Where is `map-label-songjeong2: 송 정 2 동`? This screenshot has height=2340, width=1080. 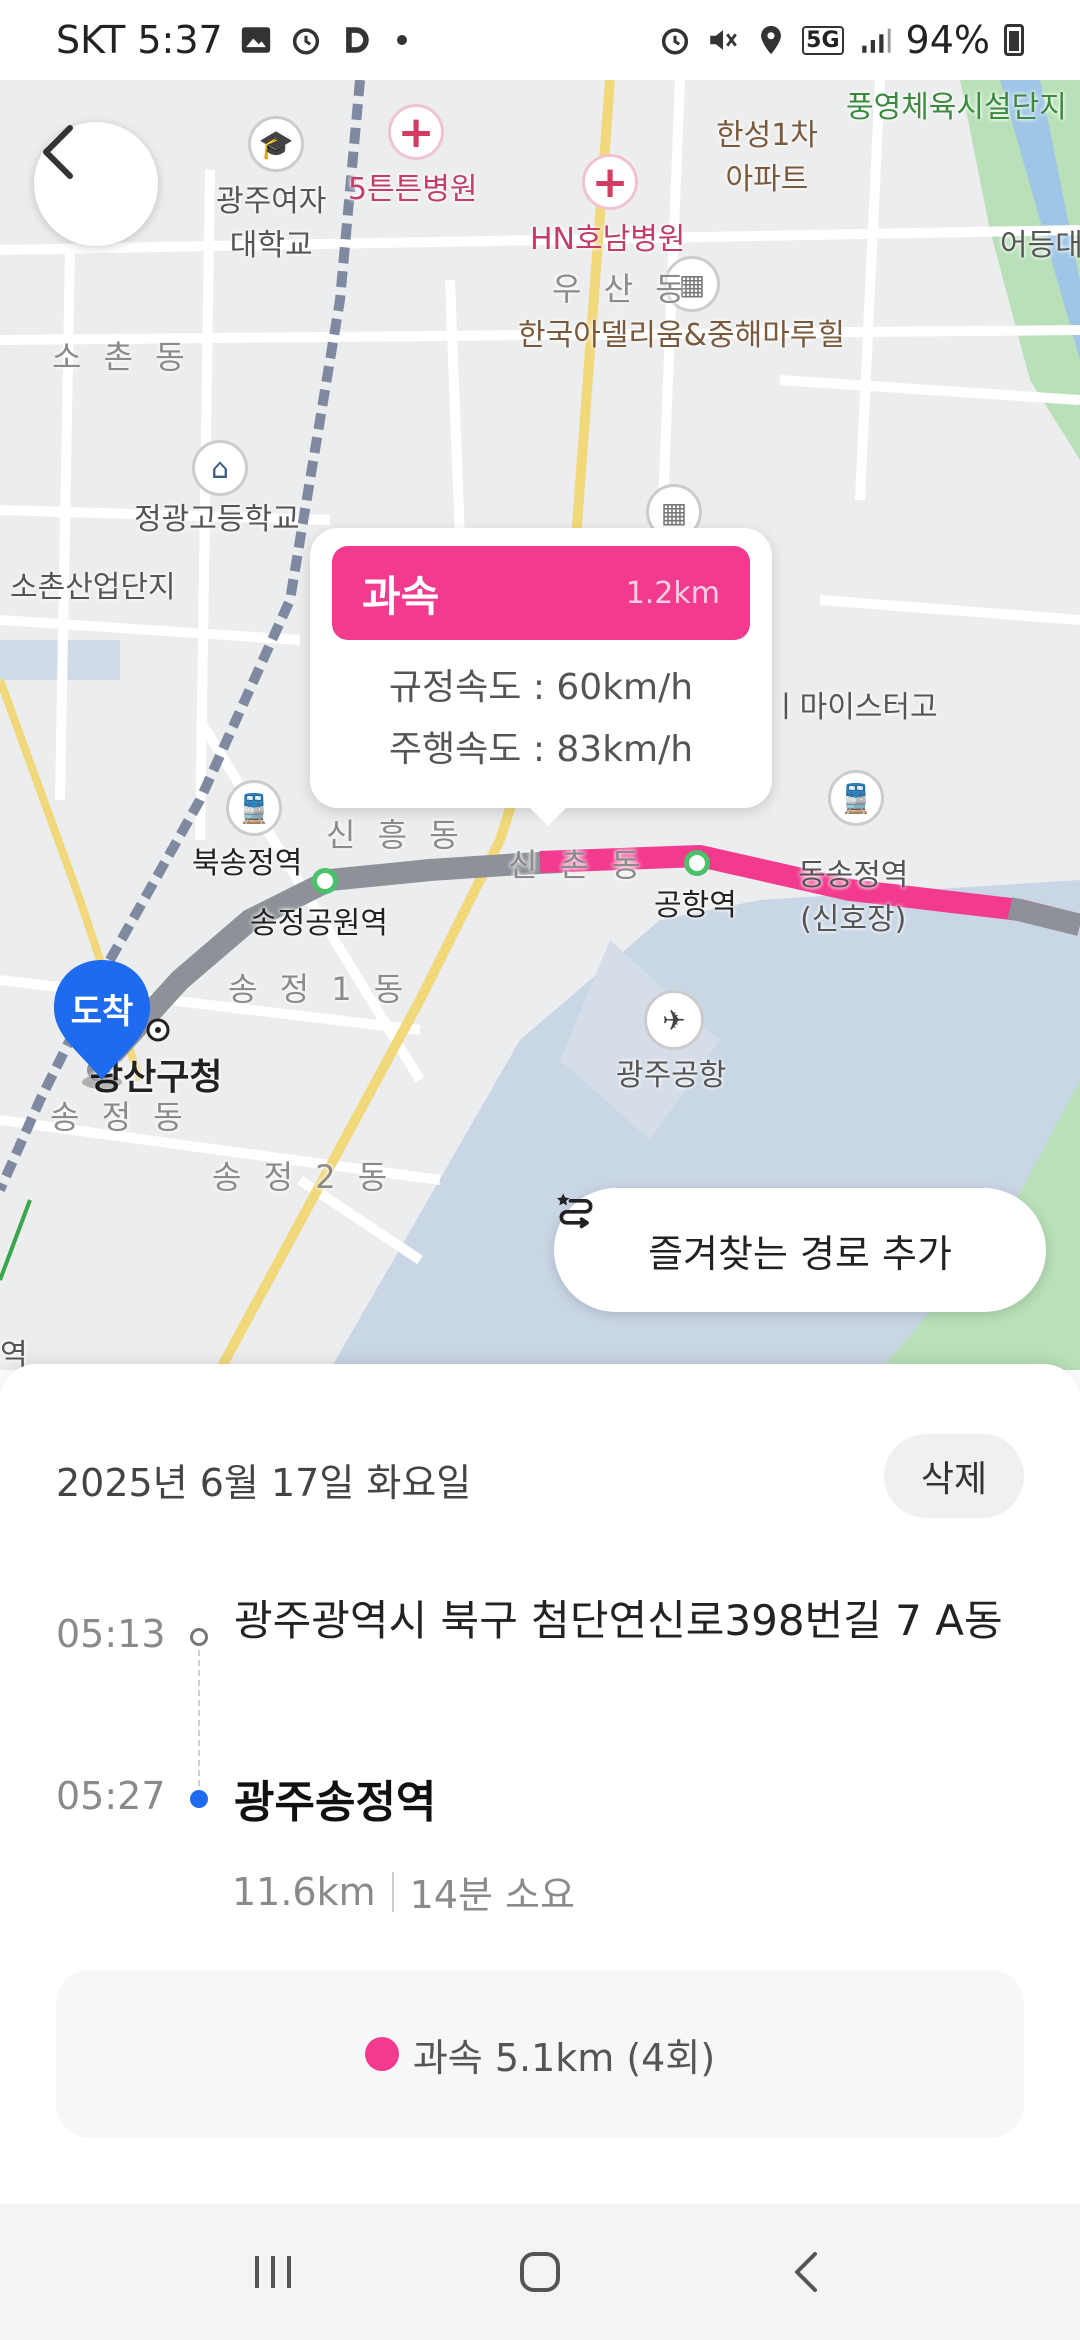
map-label-songjeong2: 송 정 2 동 is located at coordinates (303, 1177).